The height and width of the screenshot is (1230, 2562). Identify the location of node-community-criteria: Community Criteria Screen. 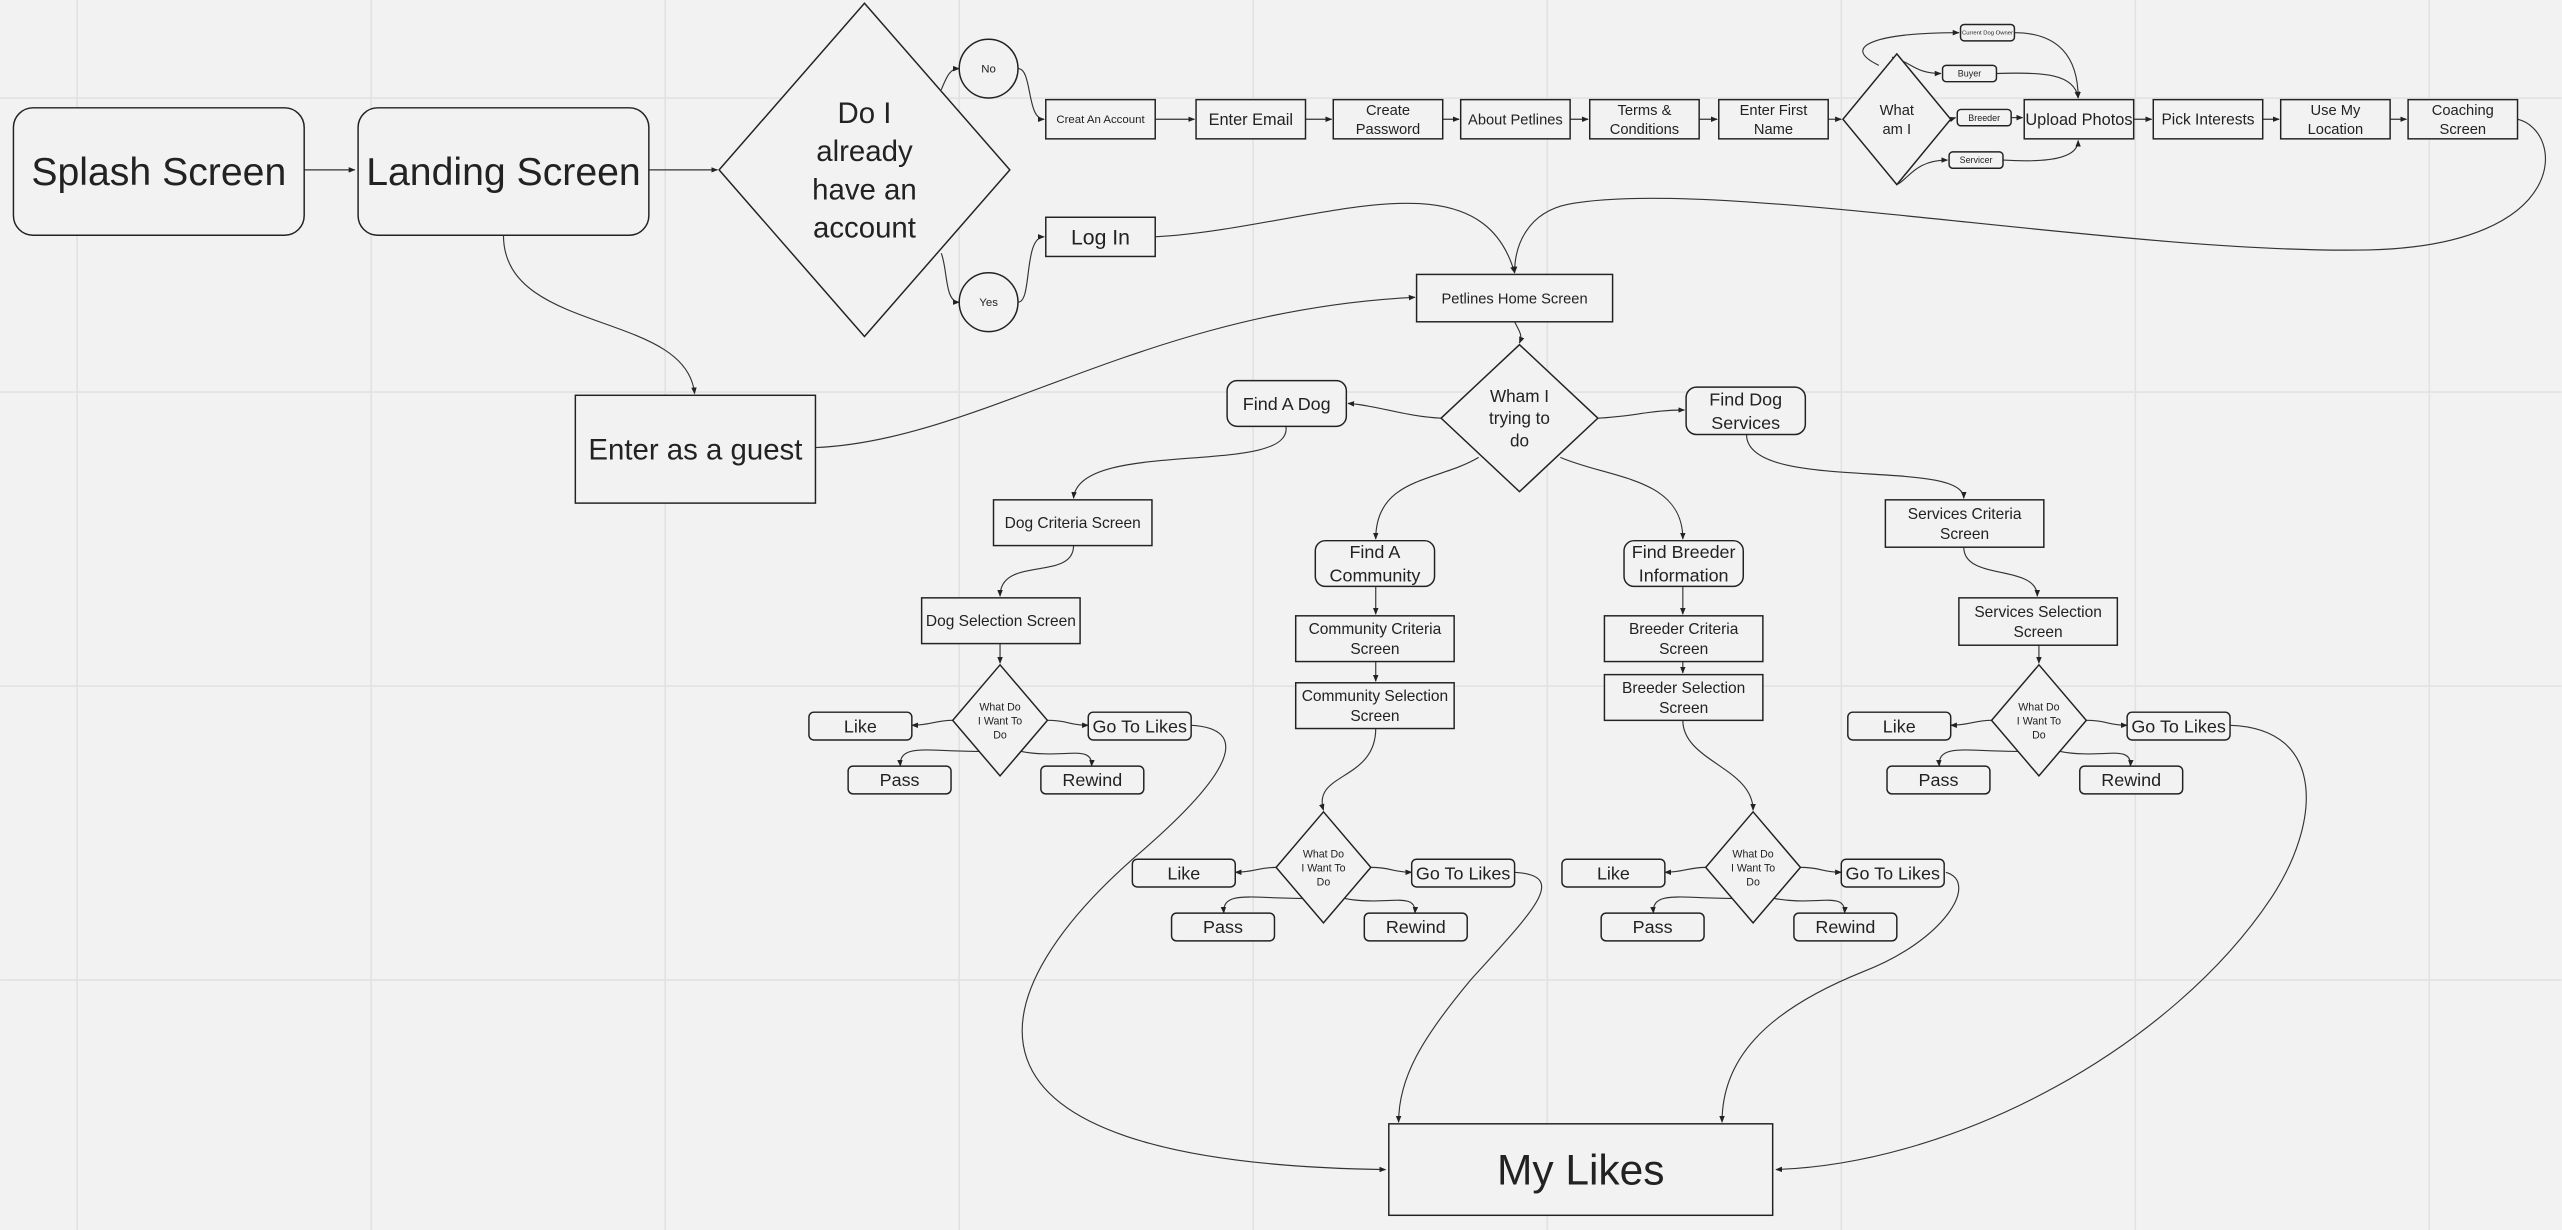
(1374, 639).